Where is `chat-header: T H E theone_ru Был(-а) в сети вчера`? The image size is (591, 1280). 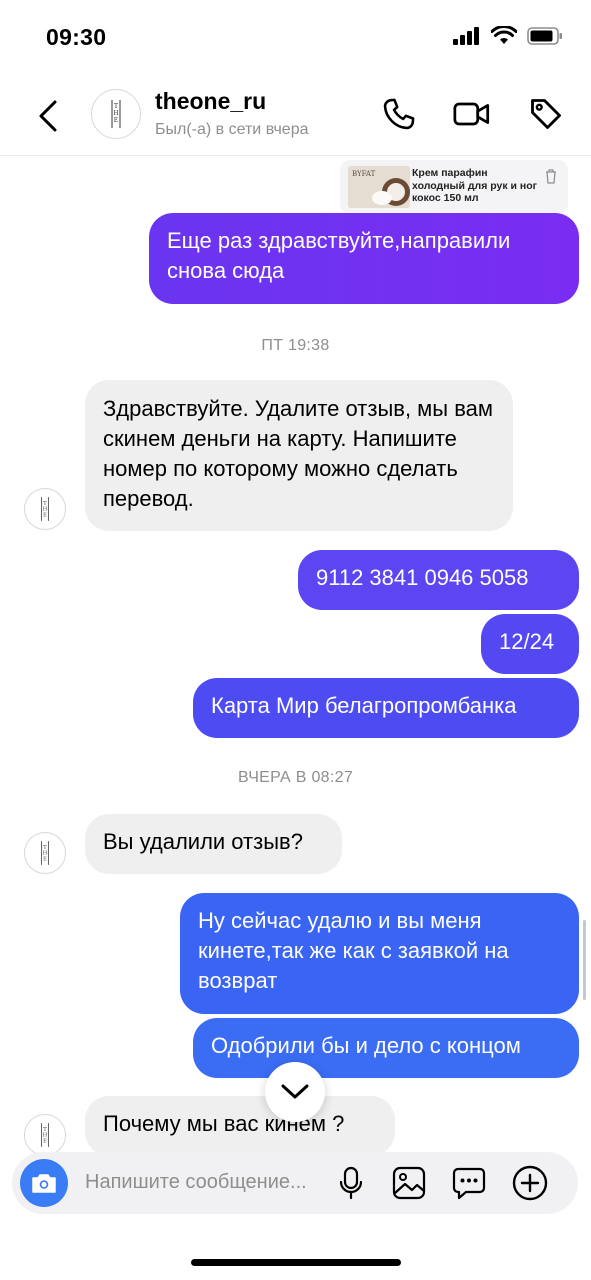 chat-header: T H E theone_ru Был(-а) в сети вчера is located at coordinates (295, 116).